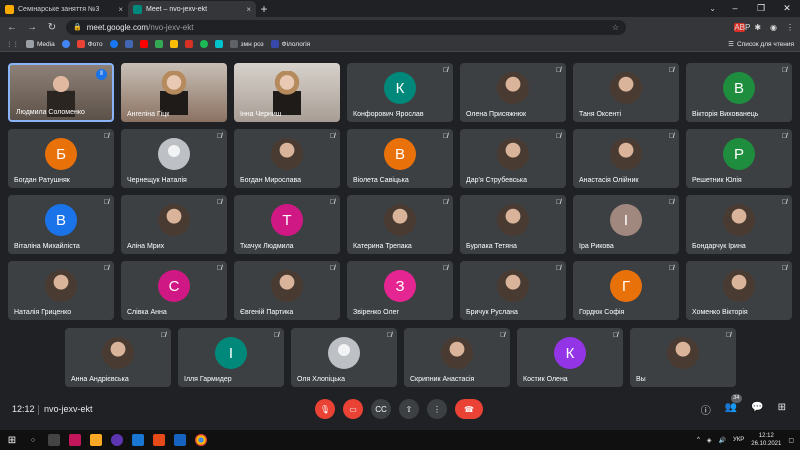 The image size is (800, 450). I want to click on extension-icon: ABP, so click(742, 27).